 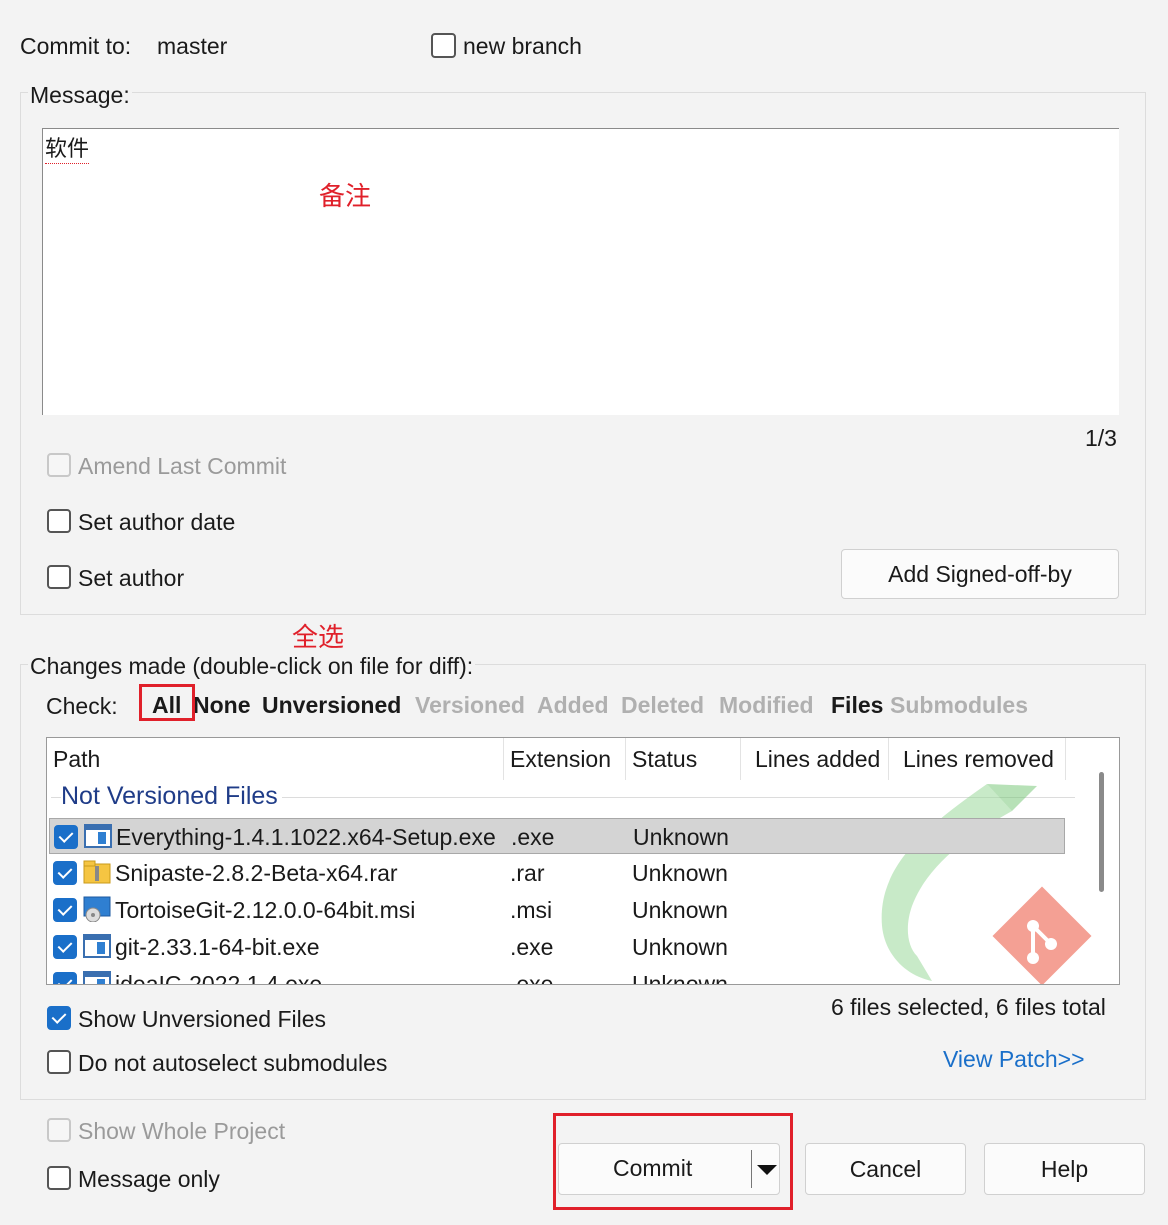 What do you see at coordinates (885, 1169) in the screenshot?
I see `cancel-button: Cancel` at bounding box center [885, 1169].